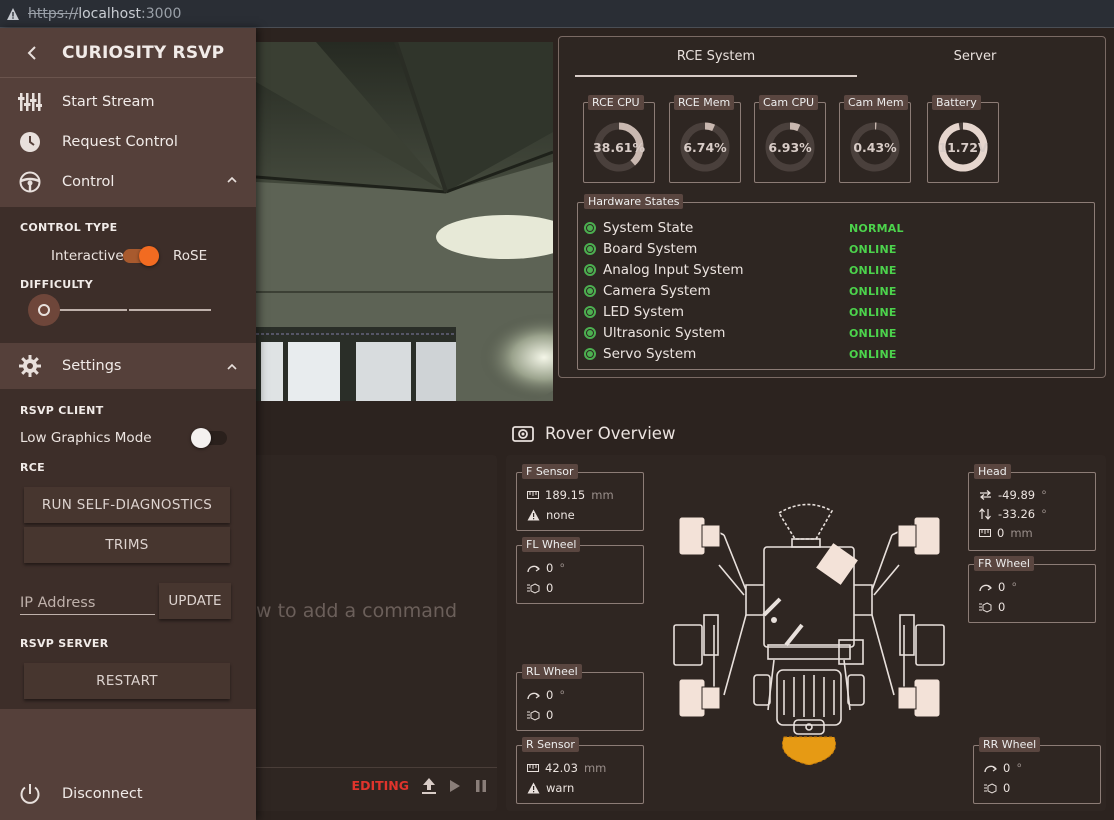 This screenshot has height=820, width=1114. I want to click on nav-start-stream: Start Stream, so click(128, 102).